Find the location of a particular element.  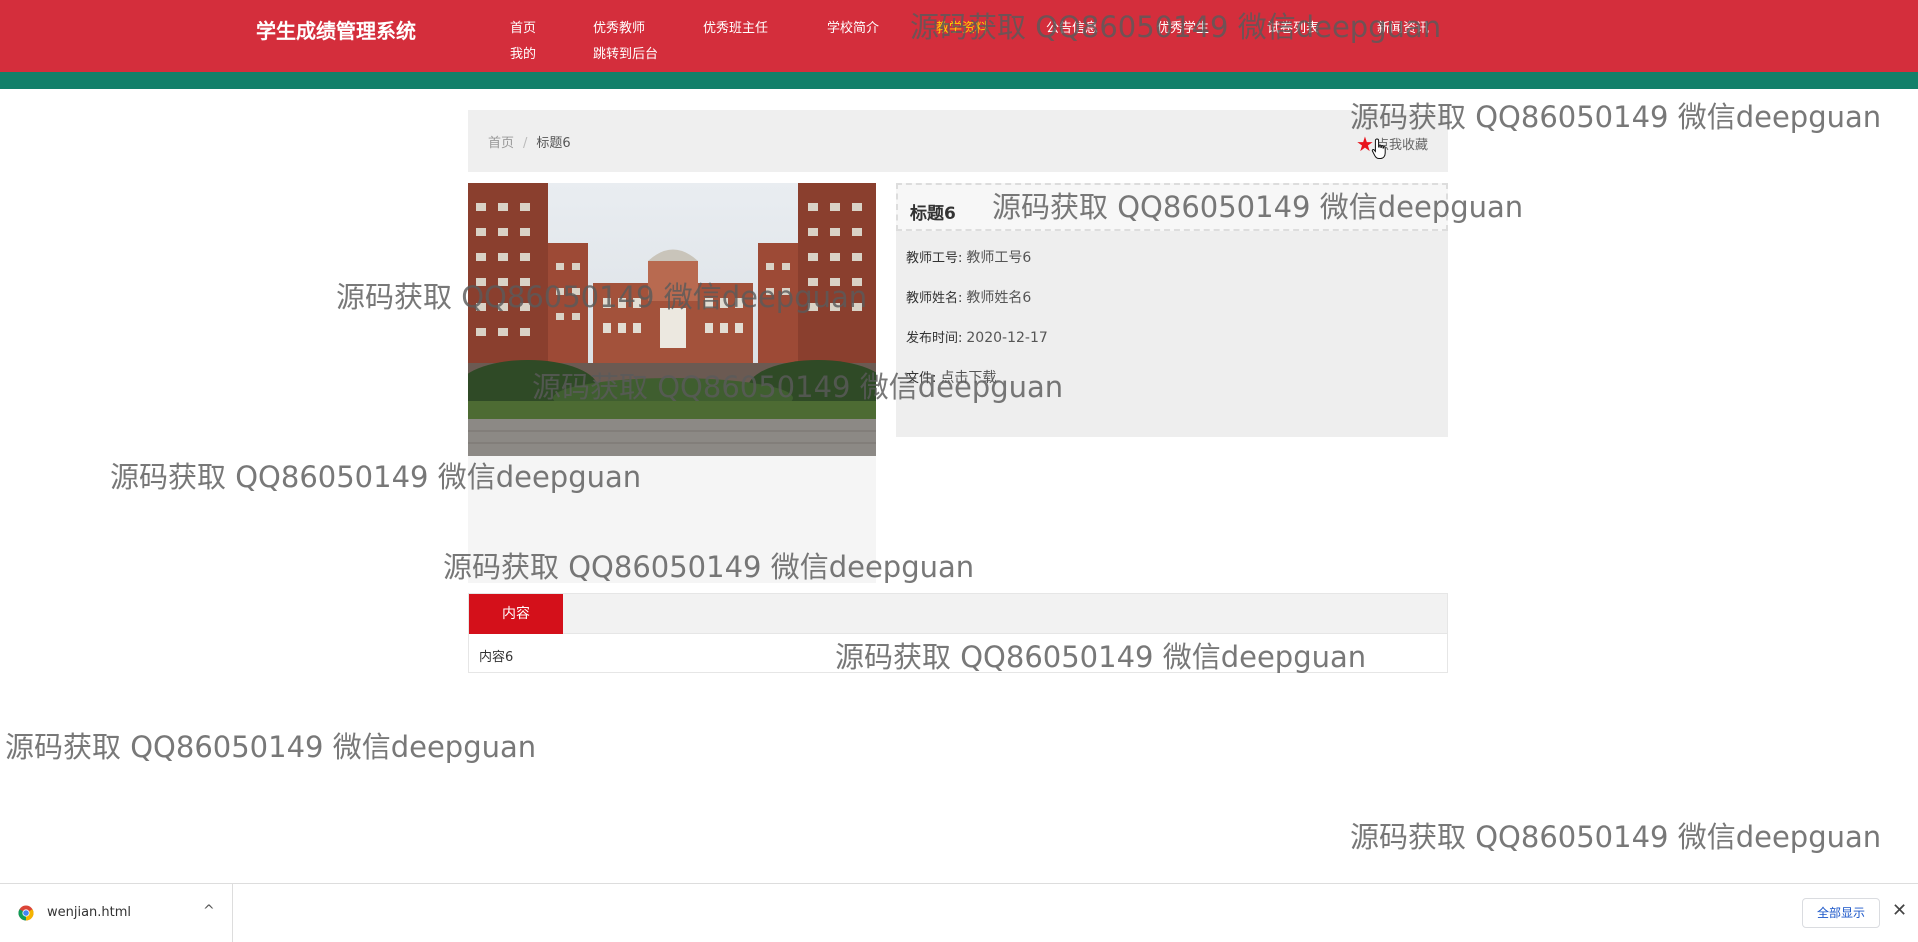

nav-excellent-teachers: 优秀教师 is located at coordinates (619, 26).